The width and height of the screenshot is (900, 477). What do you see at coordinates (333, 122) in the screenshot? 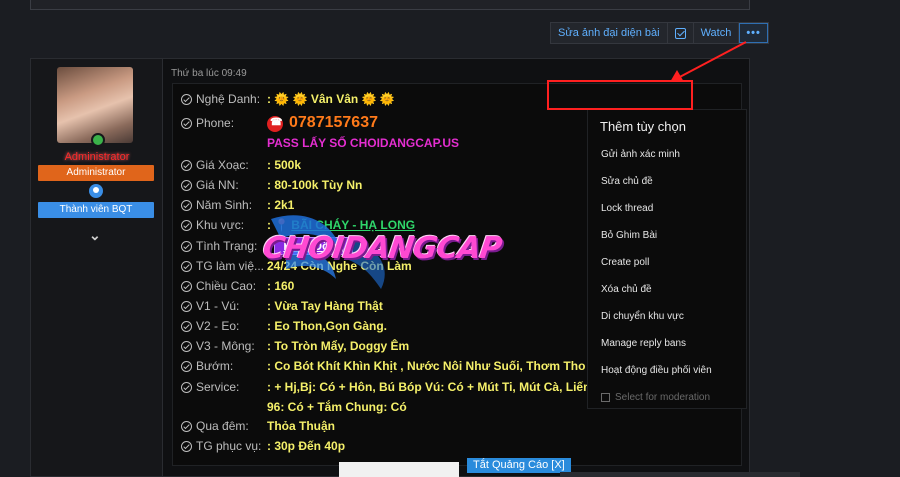
I see `phone-number: 0787157637` at bounding box center [333, 122].